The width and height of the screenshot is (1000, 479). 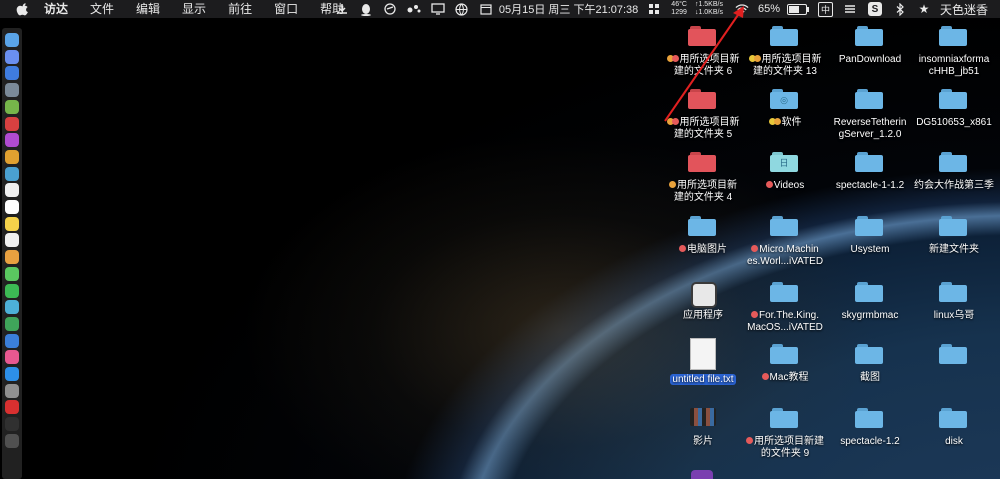 What do you see at coordinates (342, 9) in the screenshot?
I see `download-icon` at bounding box center [342, 9].